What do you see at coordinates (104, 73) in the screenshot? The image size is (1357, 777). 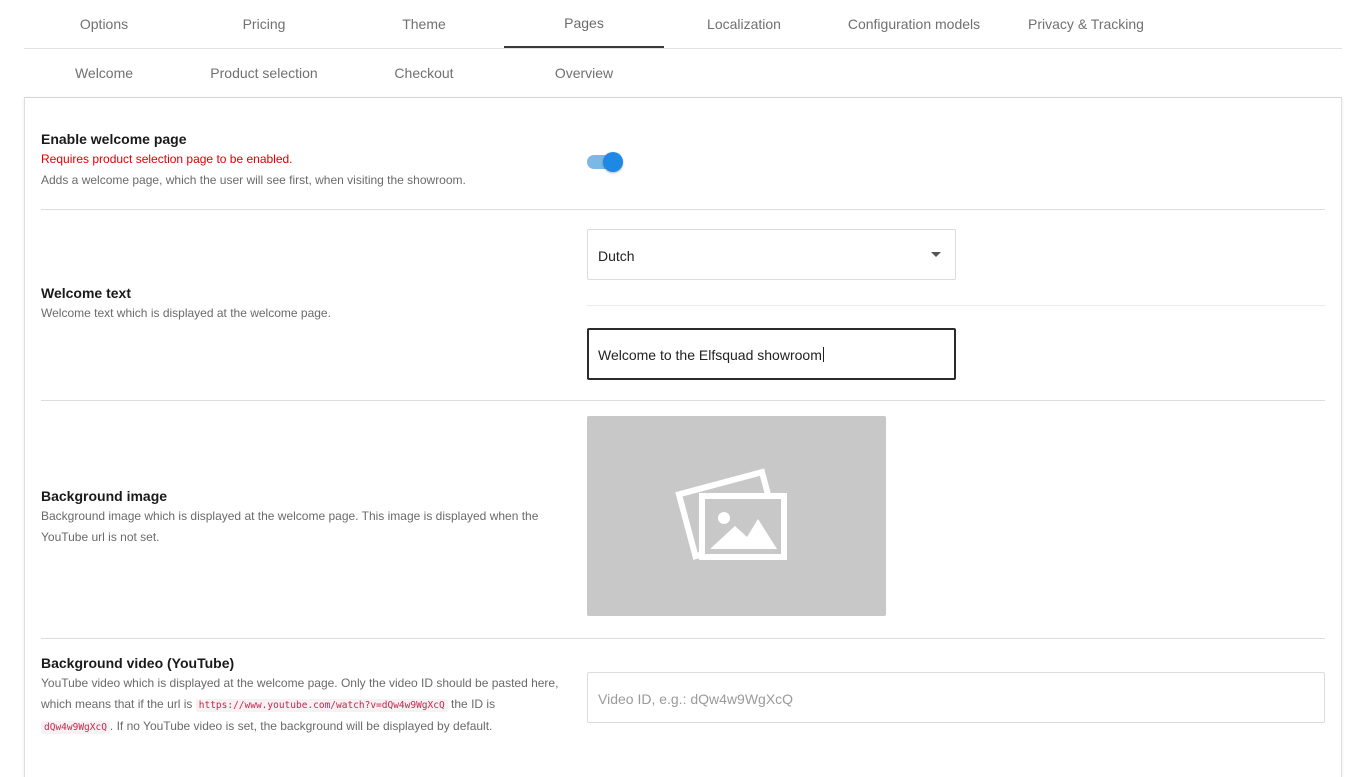 I see `subtab-welcome: Welcome` at bounding box center [104, 73].